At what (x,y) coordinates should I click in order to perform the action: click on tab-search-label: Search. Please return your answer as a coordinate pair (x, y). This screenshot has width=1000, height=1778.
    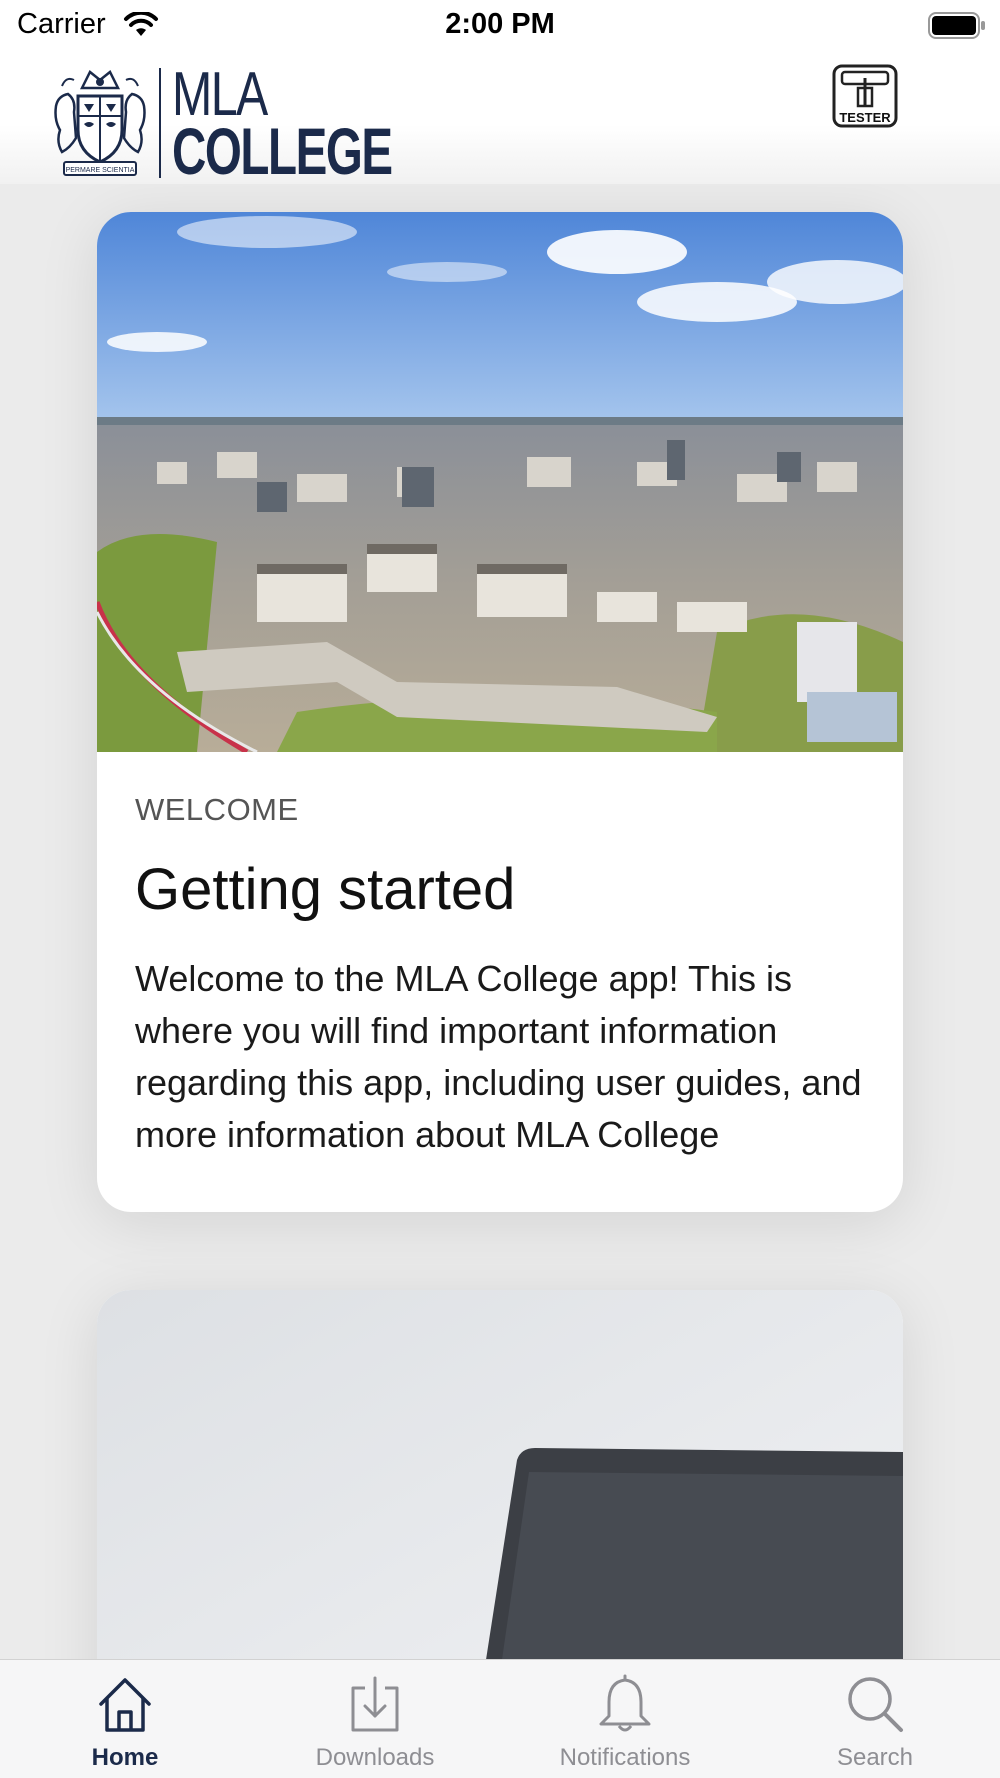
    Looking at the image, I should click on (875, 1757).